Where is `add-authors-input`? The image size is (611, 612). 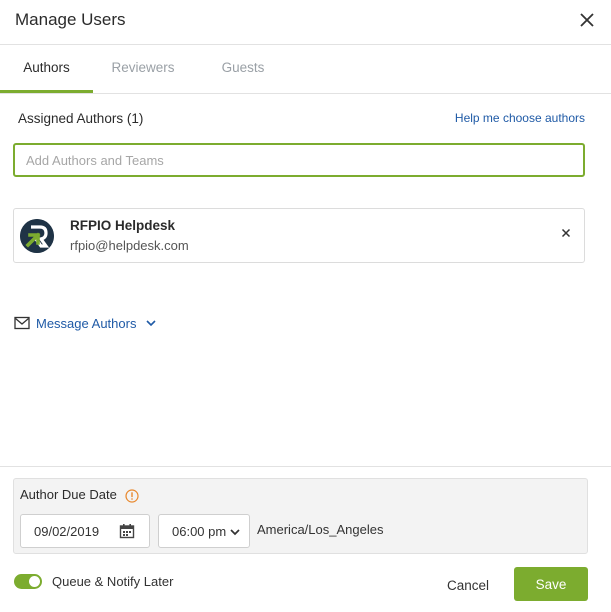 add-authors-input is located at coordinates (299, 160).